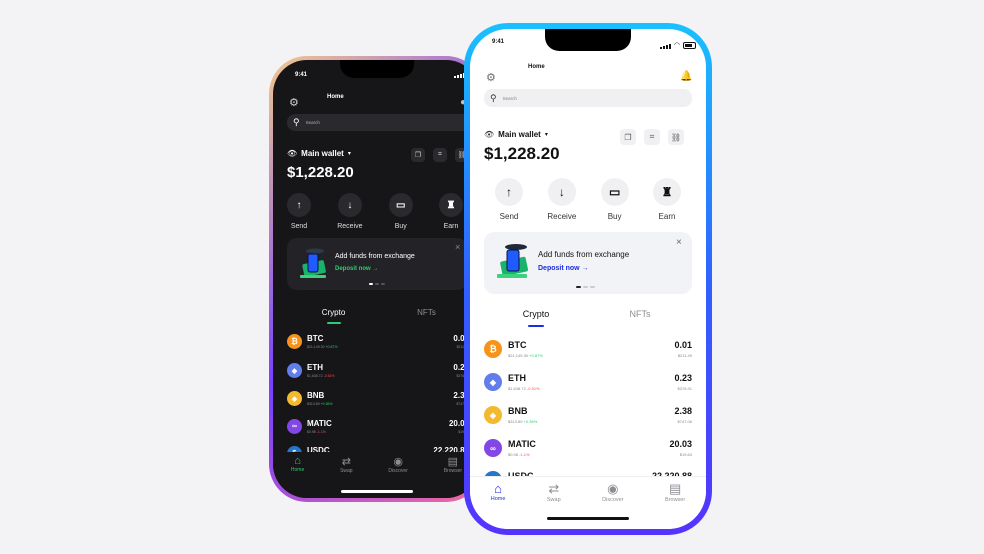 The height and width of the screenshot is (554, 984). Describe the element at coordinates (685, 454) in the screenshot. I see `asset-usd: $19.63` at that location.